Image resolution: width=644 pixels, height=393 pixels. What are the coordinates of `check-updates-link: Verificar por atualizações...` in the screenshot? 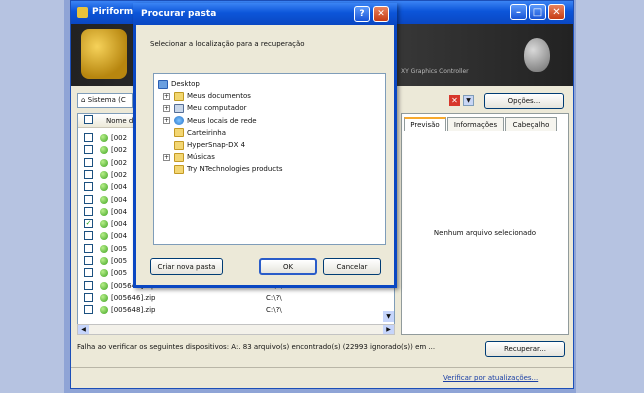 It's located at (490, 378).